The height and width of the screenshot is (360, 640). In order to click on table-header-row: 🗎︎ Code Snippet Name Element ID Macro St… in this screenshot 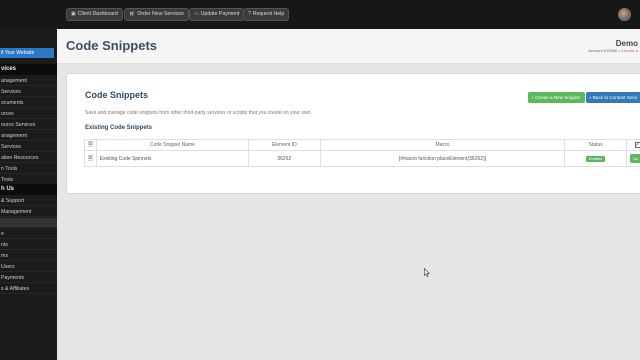, I will do `click(362, 145)`.